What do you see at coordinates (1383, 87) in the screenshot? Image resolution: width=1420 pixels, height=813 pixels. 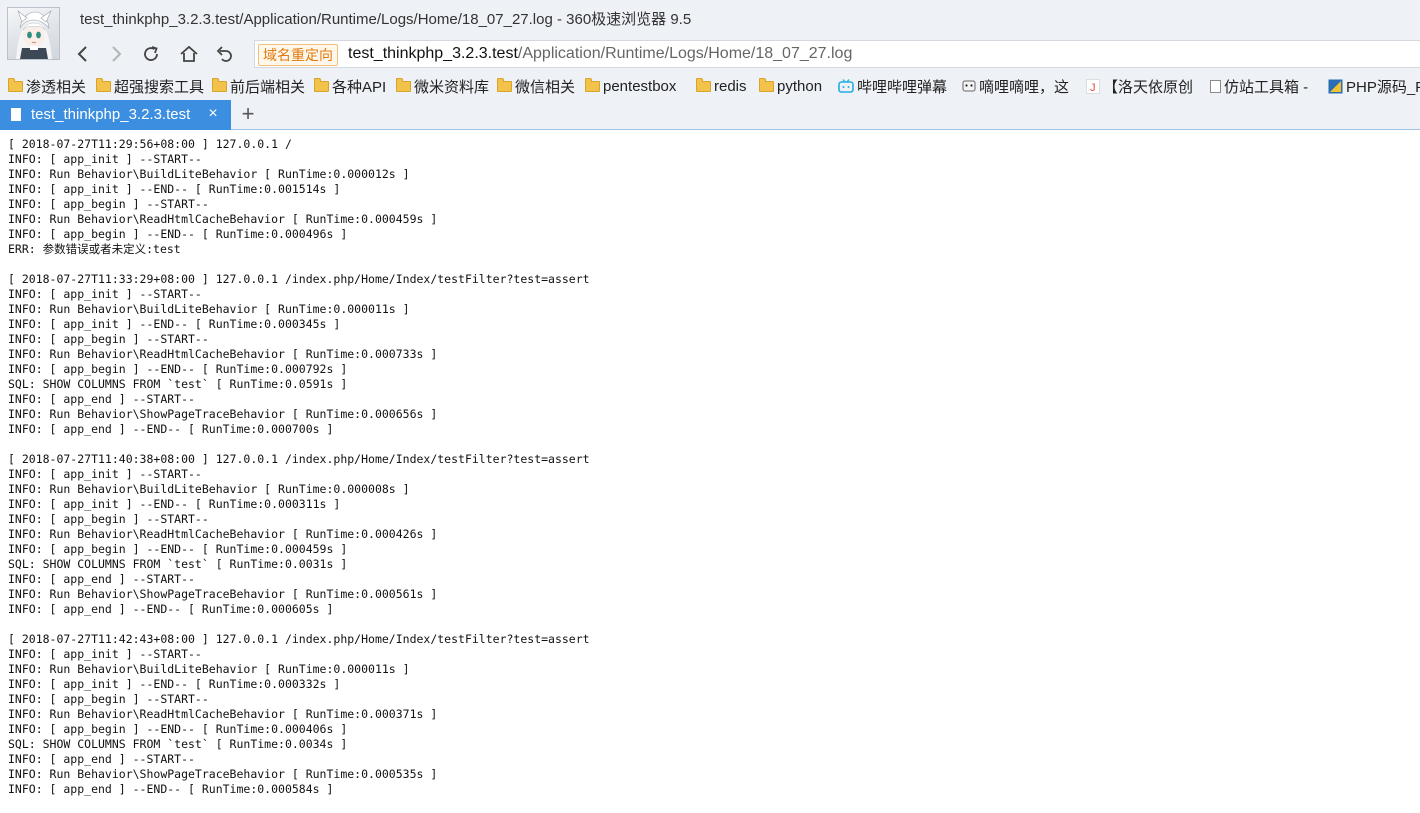 I see `bookmark-label: PHP源码_P` at bounding box center [1383, 87].